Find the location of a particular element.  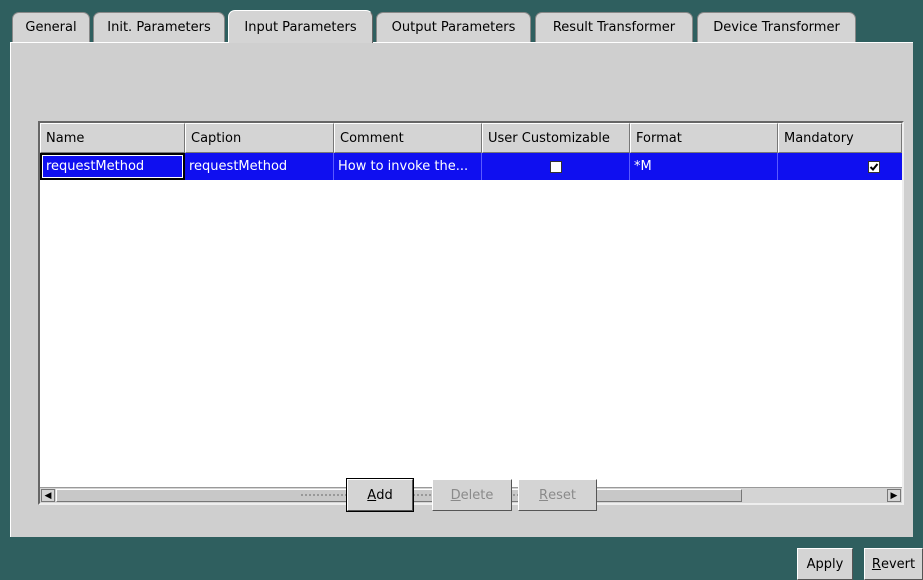

tab-result-transformer: Result Transformer is located at coordinates (614, 27).